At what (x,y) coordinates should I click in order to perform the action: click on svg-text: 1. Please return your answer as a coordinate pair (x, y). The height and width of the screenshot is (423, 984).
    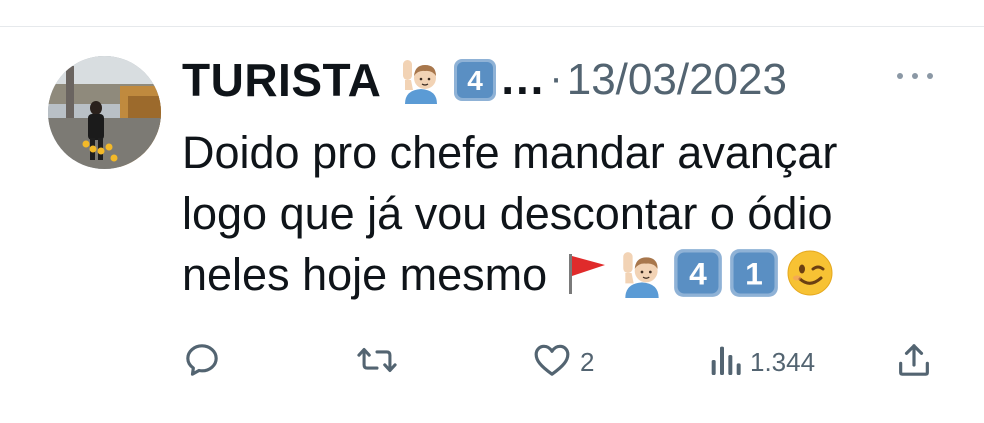
    Looking at the image, I should click on (754, 273).